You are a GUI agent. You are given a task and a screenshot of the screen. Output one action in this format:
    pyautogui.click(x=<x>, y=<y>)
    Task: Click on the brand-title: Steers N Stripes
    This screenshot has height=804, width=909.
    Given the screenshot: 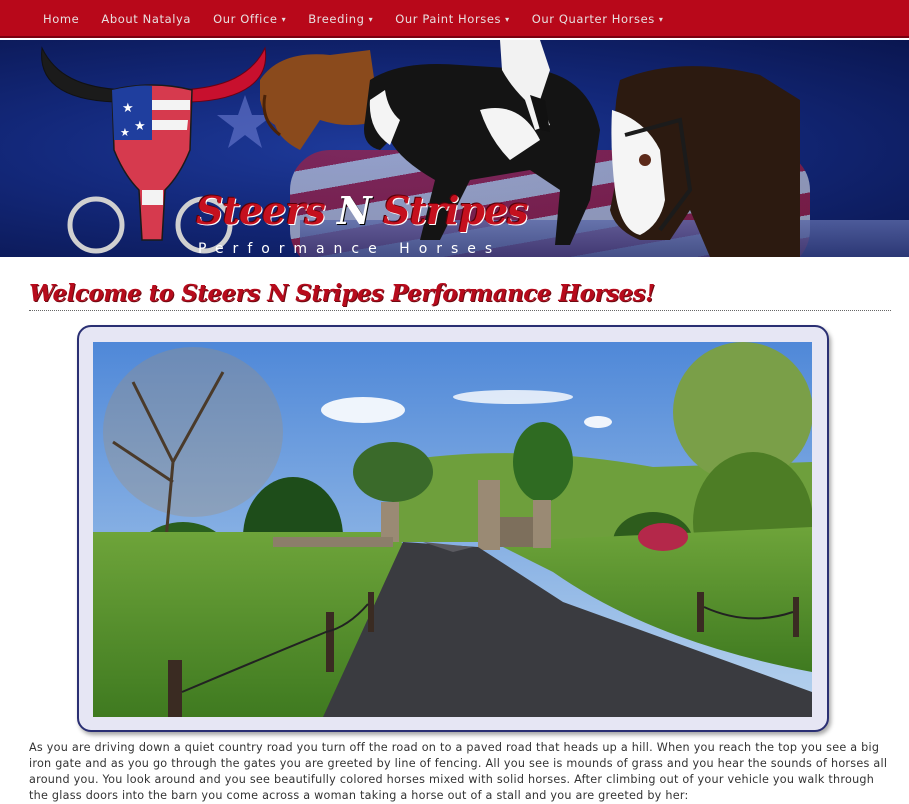 What is the action you would take?
    pyautogui.click(x=362, y=210)
    